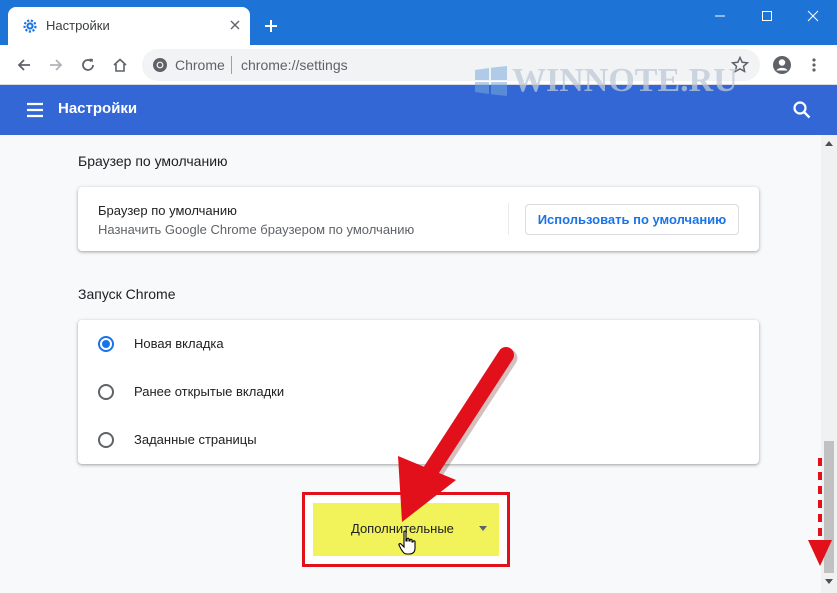  Describe the element at coordinates (802, 110) in the screenshot. I see `search-icon` at that location.